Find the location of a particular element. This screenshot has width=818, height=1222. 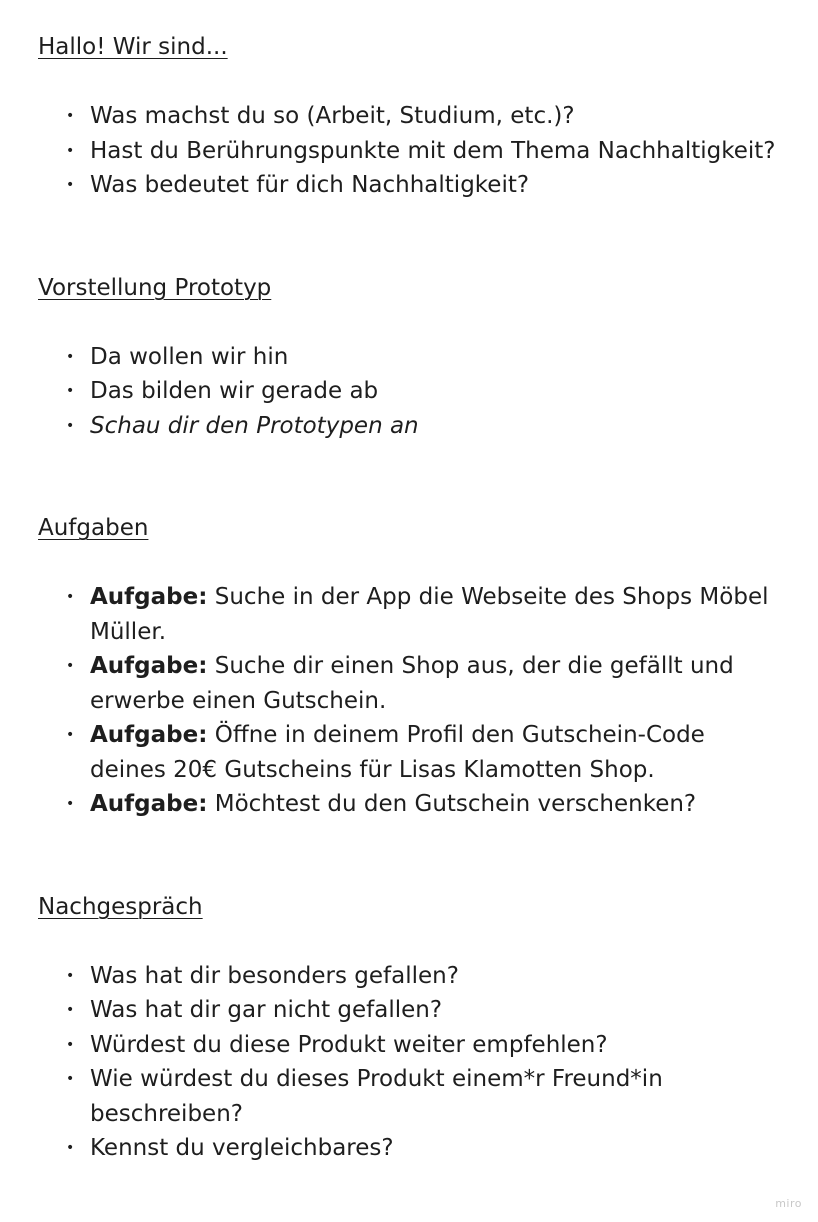

list-item: • Da wollen wir hin is located at coordinates (408, 357).